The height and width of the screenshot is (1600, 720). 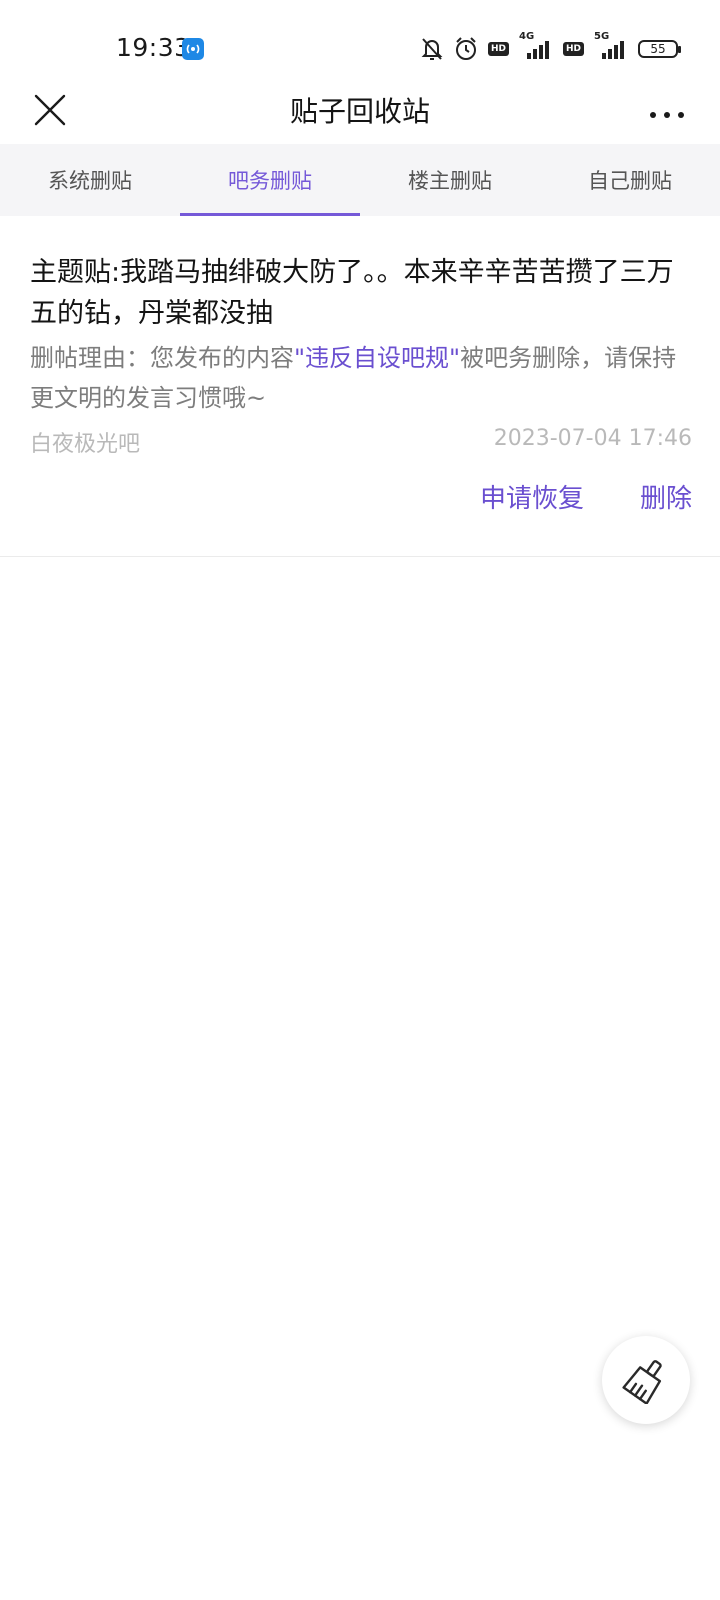 What do you see at coordinates (466, 49) in the screenshot?
I see `alarm-icon` at bounding box center [466, 49].